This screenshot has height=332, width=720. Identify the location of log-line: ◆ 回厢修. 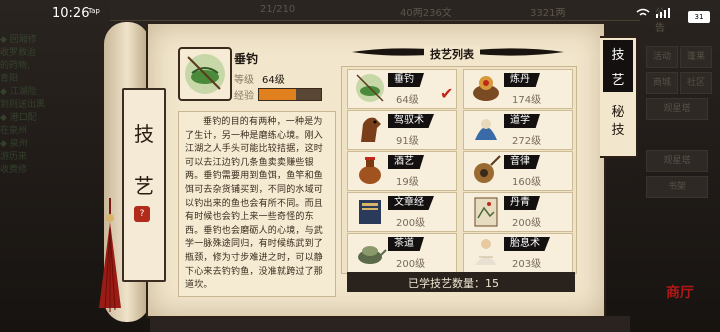
(18, 40).